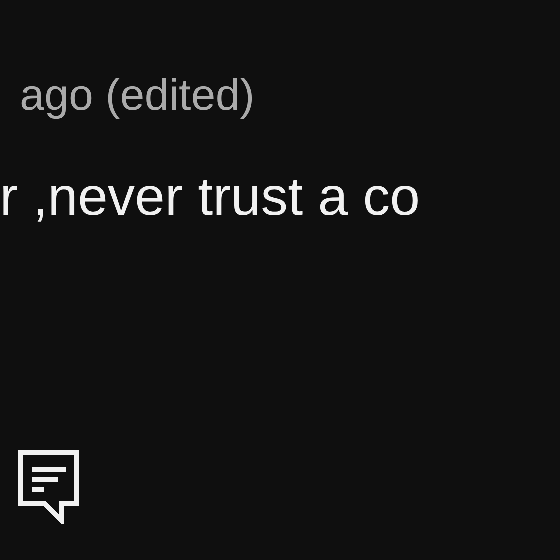 The width and height of the screenshot is (560, 560). Describe the element at coordinates (137, 96) in the screenshot. I see `comment-meta: ago (edited)` at that location.